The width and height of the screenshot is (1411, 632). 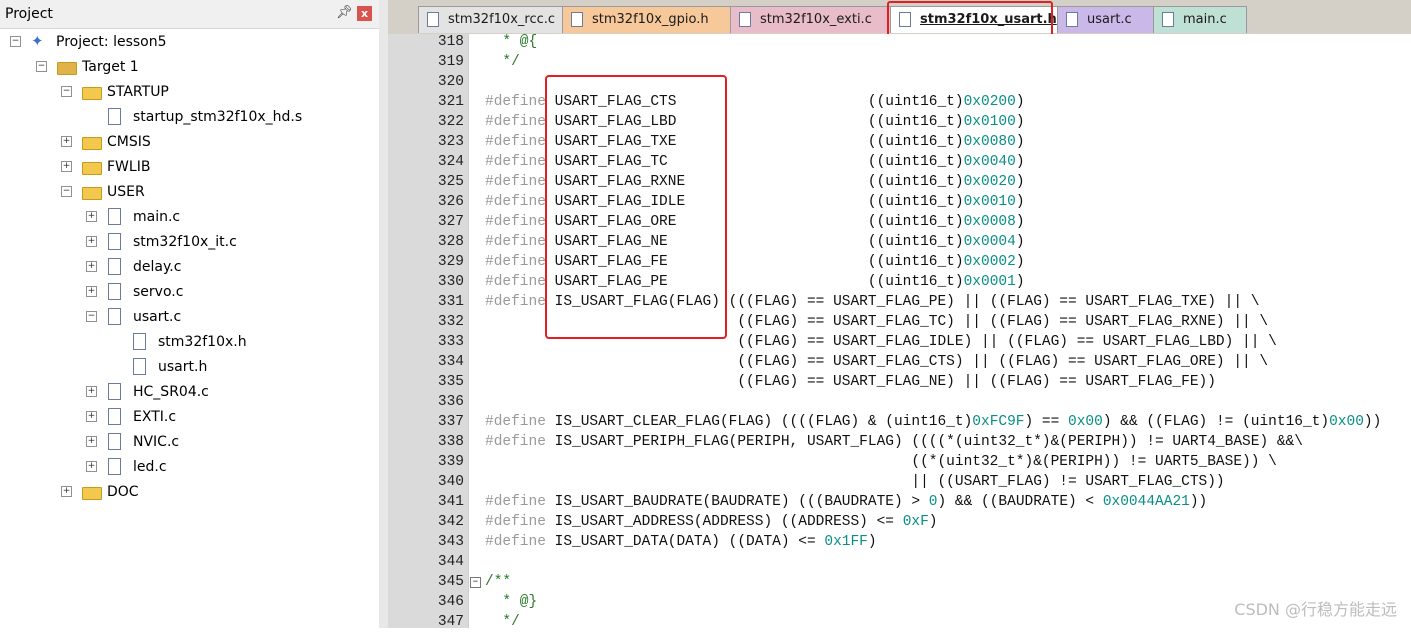 I want to click on tree-item-label: Target 1, so click(x=110, y=67).